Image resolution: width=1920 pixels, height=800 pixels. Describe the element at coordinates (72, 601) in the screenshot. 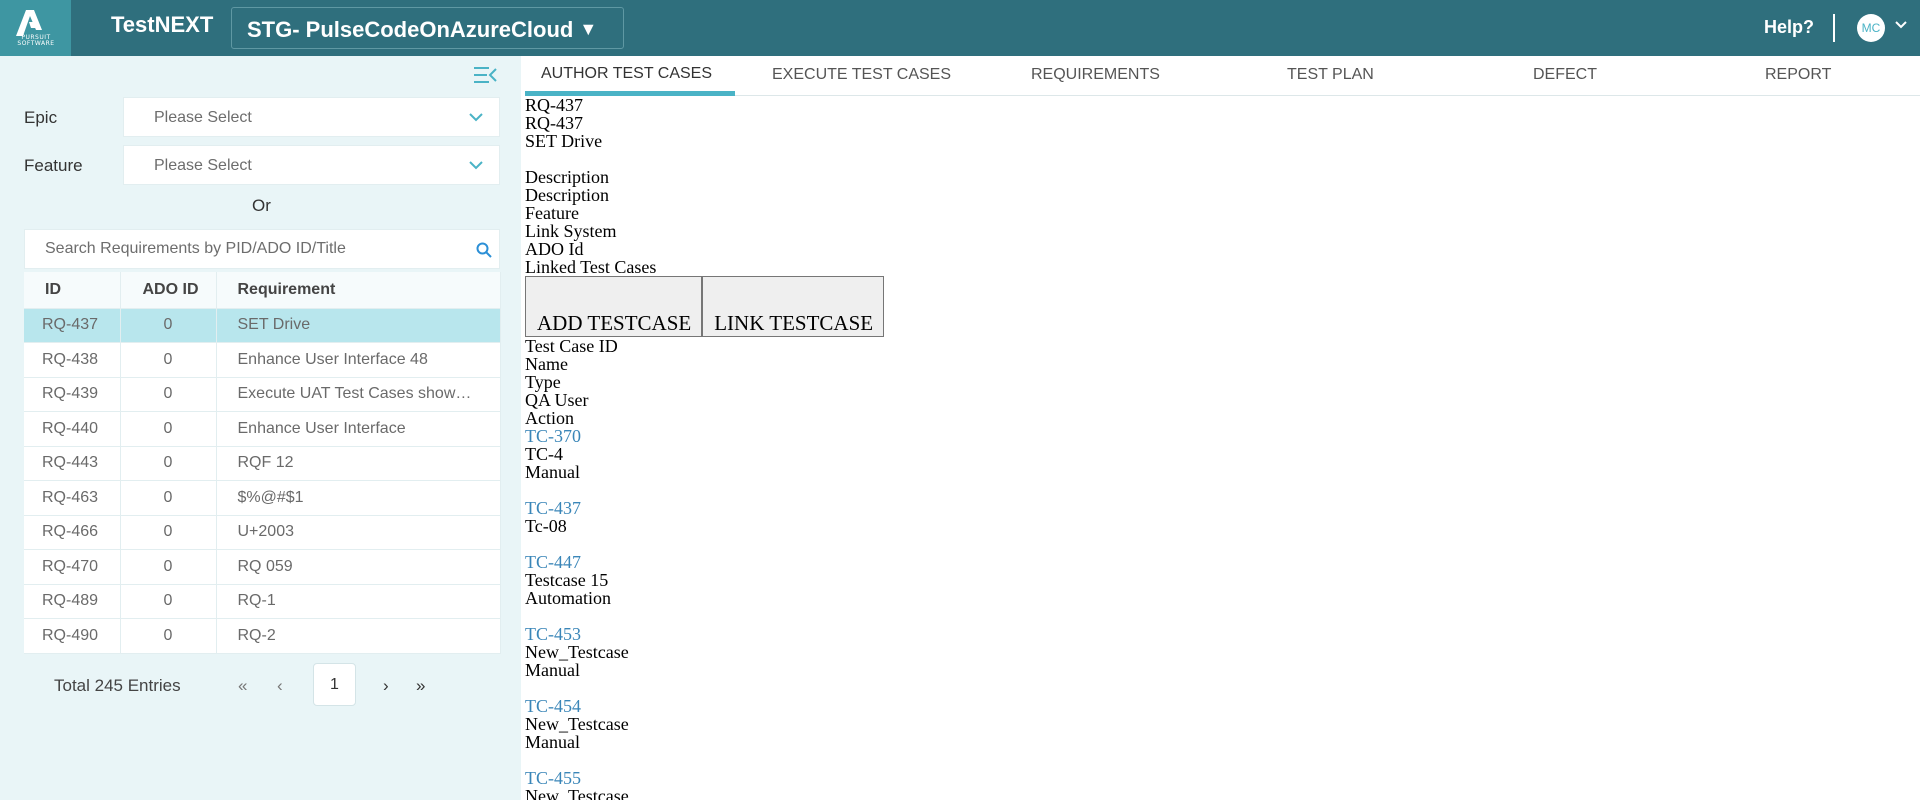

I see `requirement-id: RQ-489` at that location.